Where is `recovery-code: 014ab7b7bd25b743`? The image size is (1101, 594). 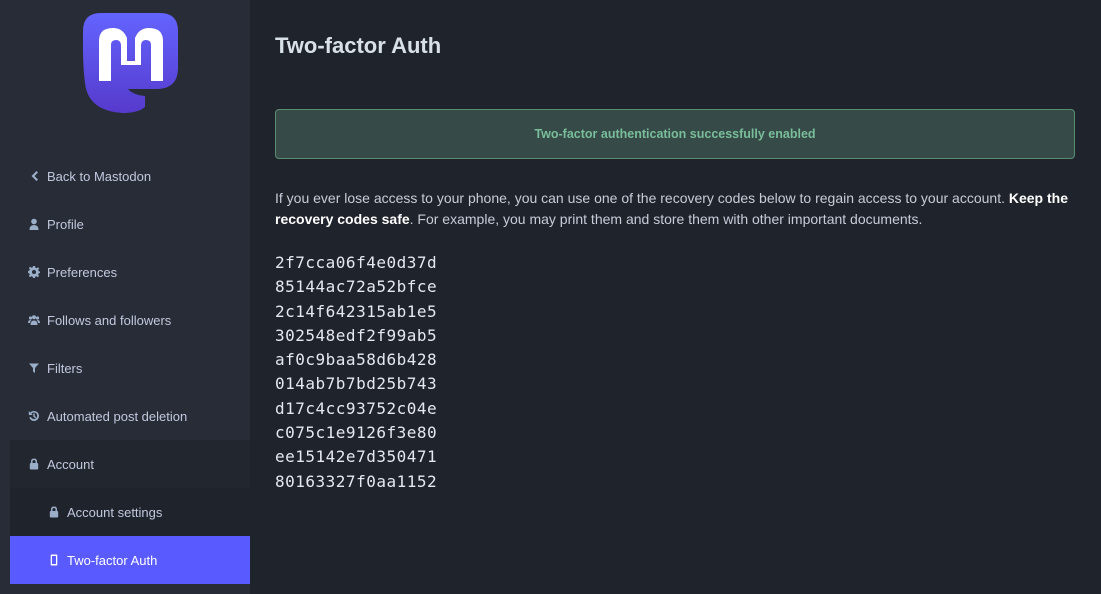 recovery-code: 014ab7b7bd25b743 is located at coordinates (356, 384).